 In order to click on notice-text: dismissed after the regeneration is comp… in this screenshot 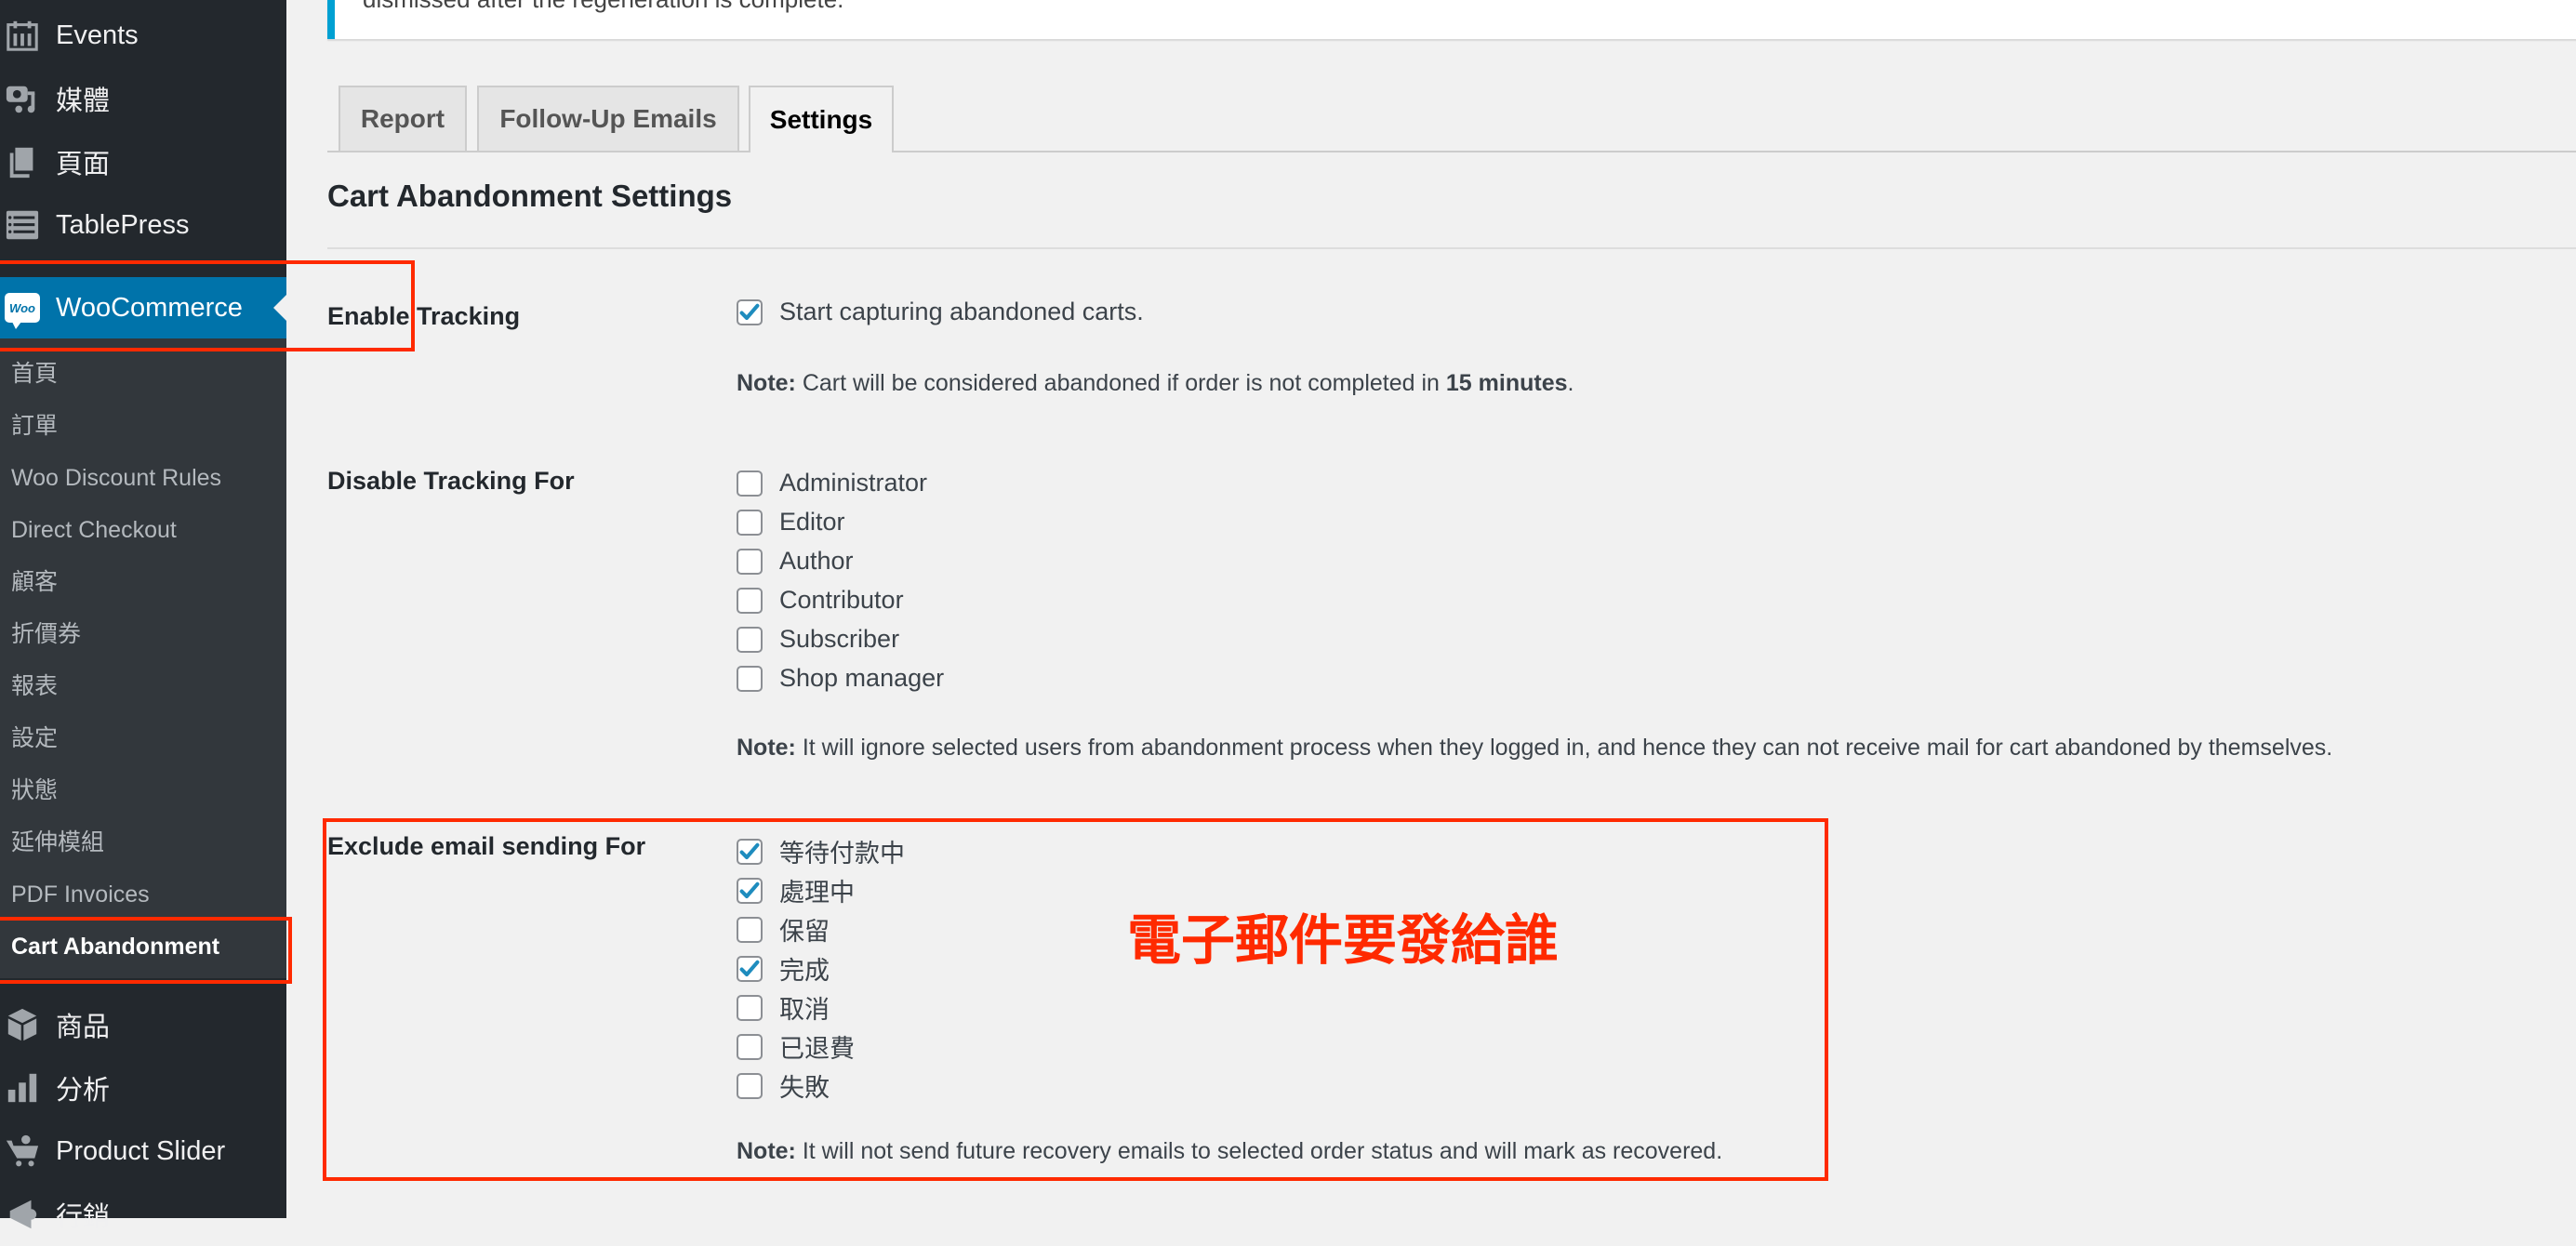, I will do `click(603, 7)`.